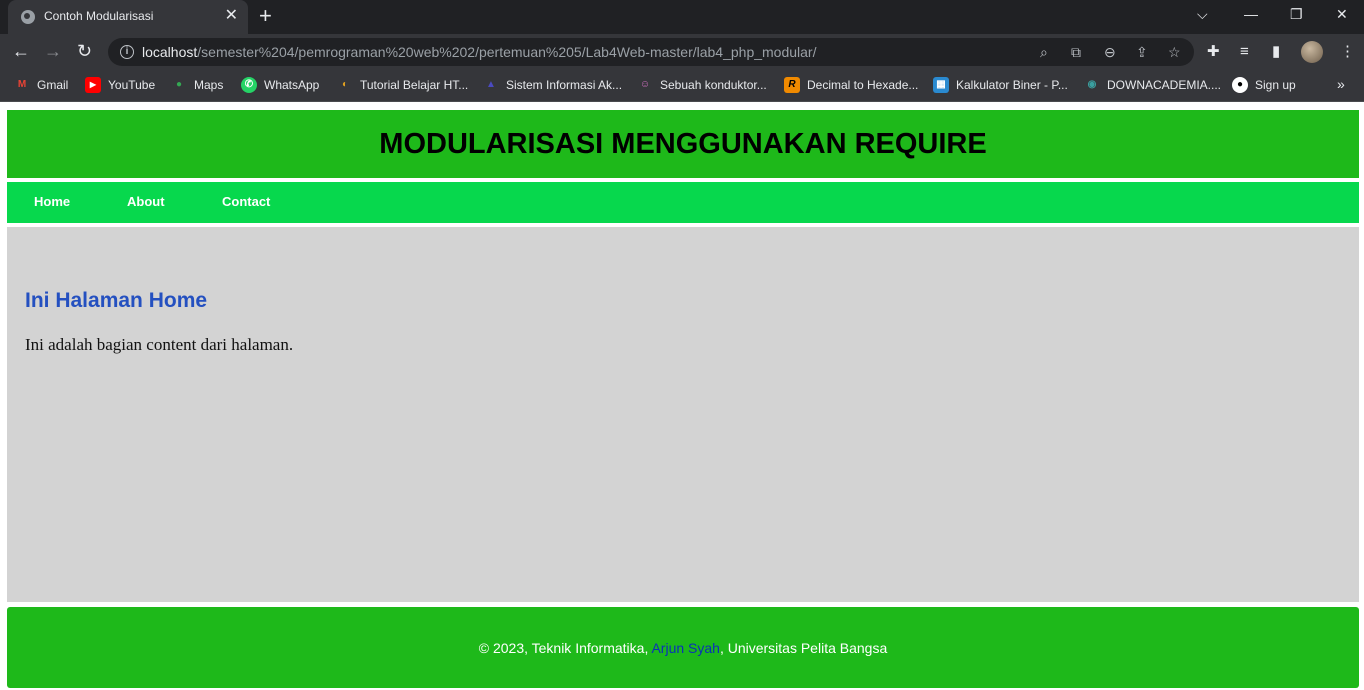 The image size is (1364, 690). What do you see at coordinates (93, 85) in the screenshot?
I see `youtube-icon: ▶` at bounding box center [93, 85].